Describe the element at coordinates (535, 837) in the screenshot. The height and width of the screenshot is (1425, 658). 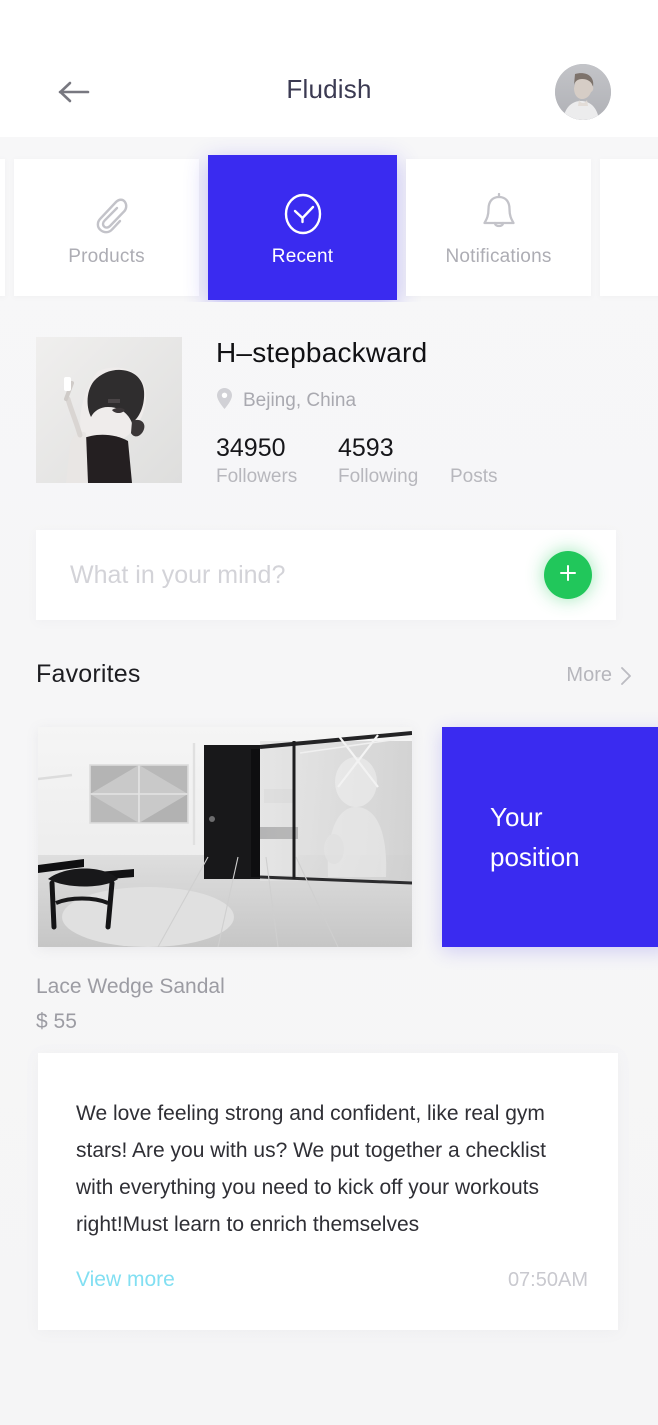
I see `favorite-promo-text: Your position` at that location.